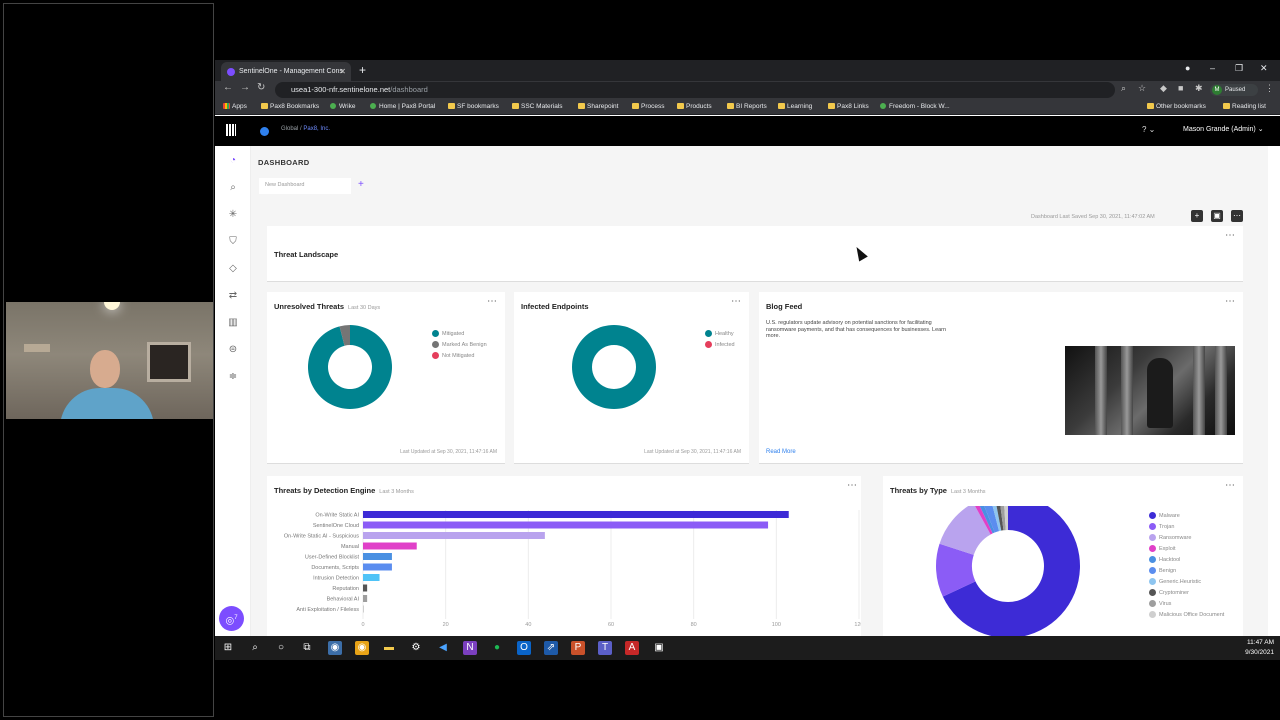 The height and width of the screenshot is (720, 1280). Describe the element at coordinates (566, 525) in the screenshot. I see `bar-sentinelone-cloud` at that location.